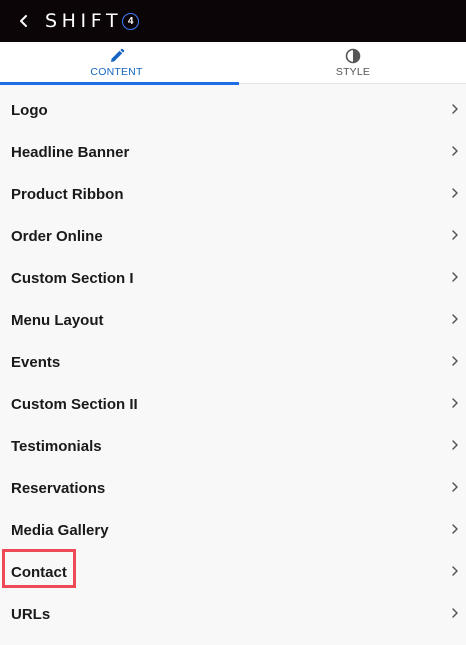 This screenshot has height=645, width=466. What do you see at coordinates (233, 279) in the screenshot?
I see `menu-item-custom-section-1: Custom Section I` at bounding box center [233, 279].